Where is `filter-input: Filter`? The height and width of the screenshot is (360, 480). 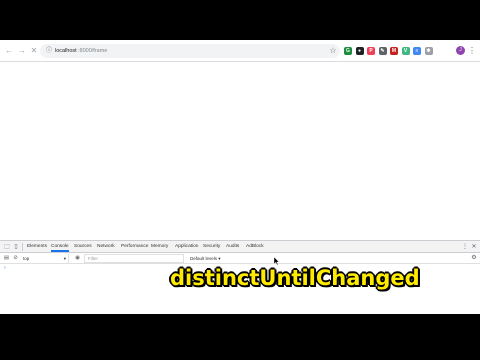 filter-input: Filter is located at coordinates (134, 258).